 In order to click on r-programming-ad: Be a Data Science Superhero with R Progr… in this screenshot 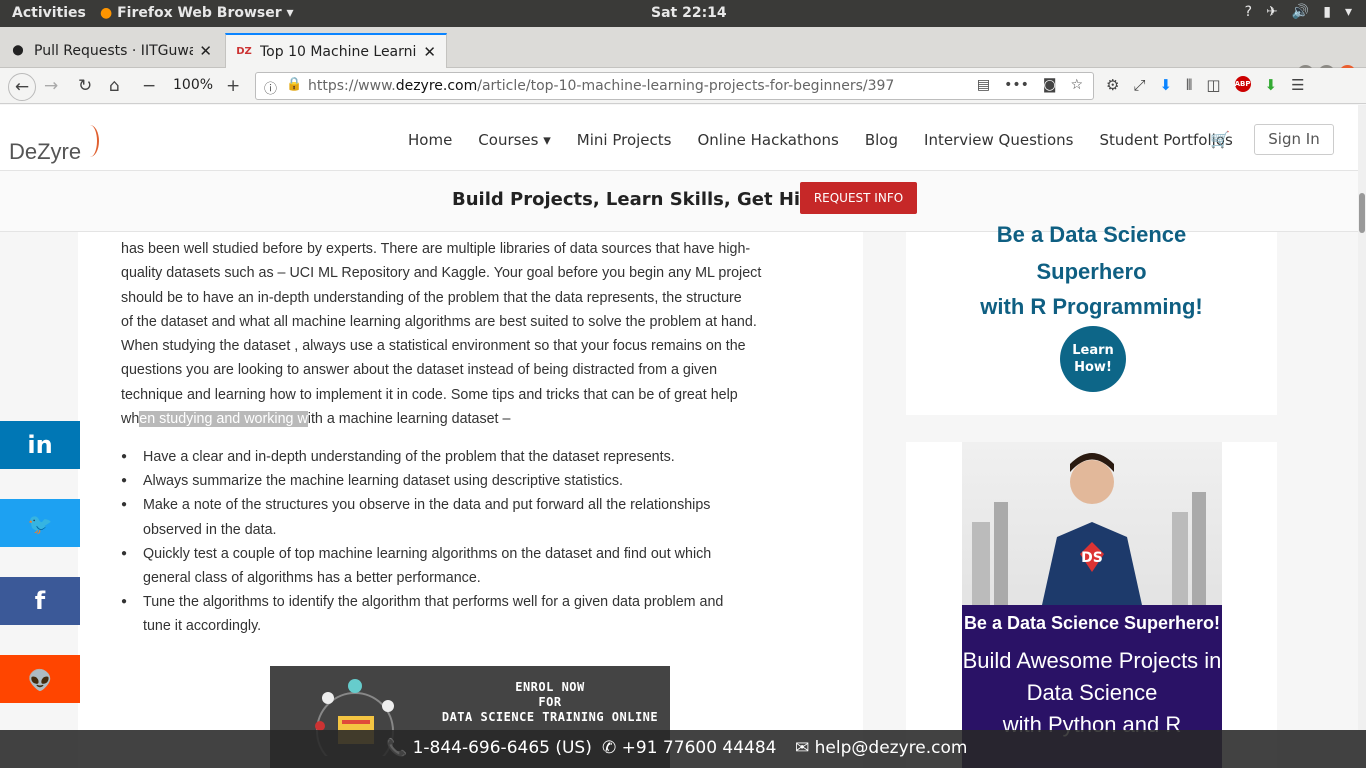, I will do `click(1091, 318)`.